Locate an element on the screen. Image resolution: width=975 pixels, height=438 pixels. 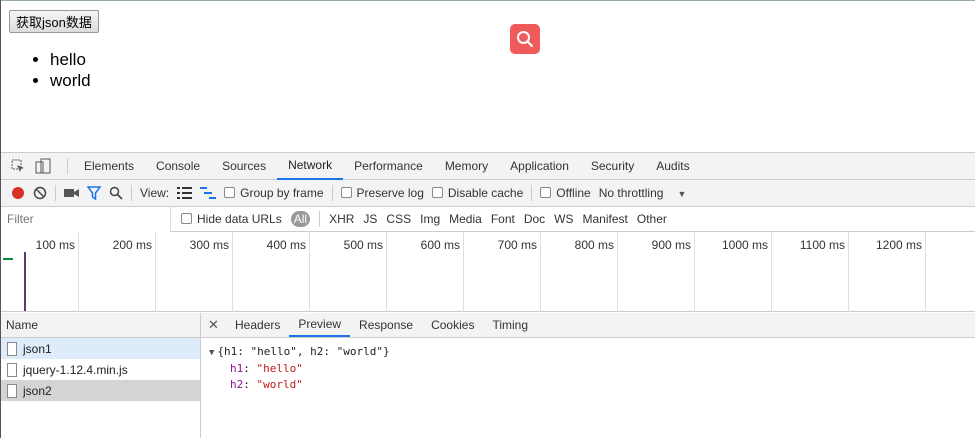
dom-loaded-marker is located at coordinates (8, 259).